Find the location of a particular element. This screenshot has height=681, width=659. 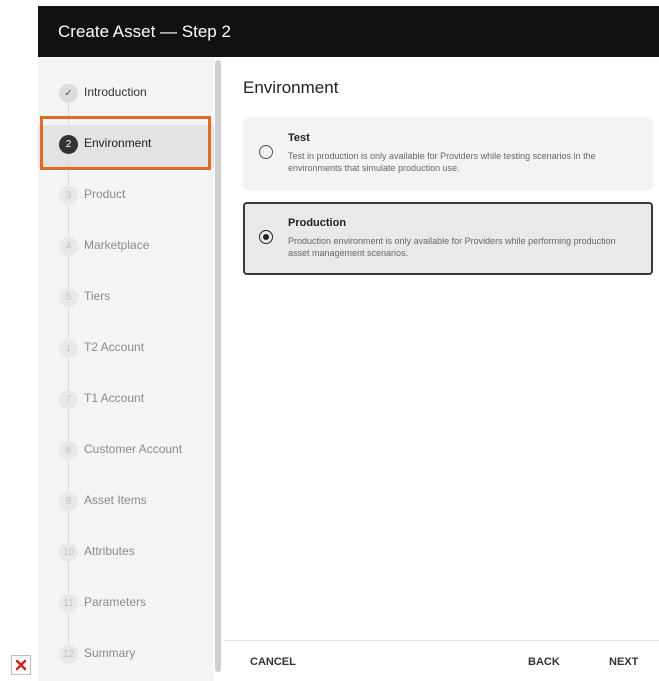

step-number: 4 is located at coordinates (68, 246).